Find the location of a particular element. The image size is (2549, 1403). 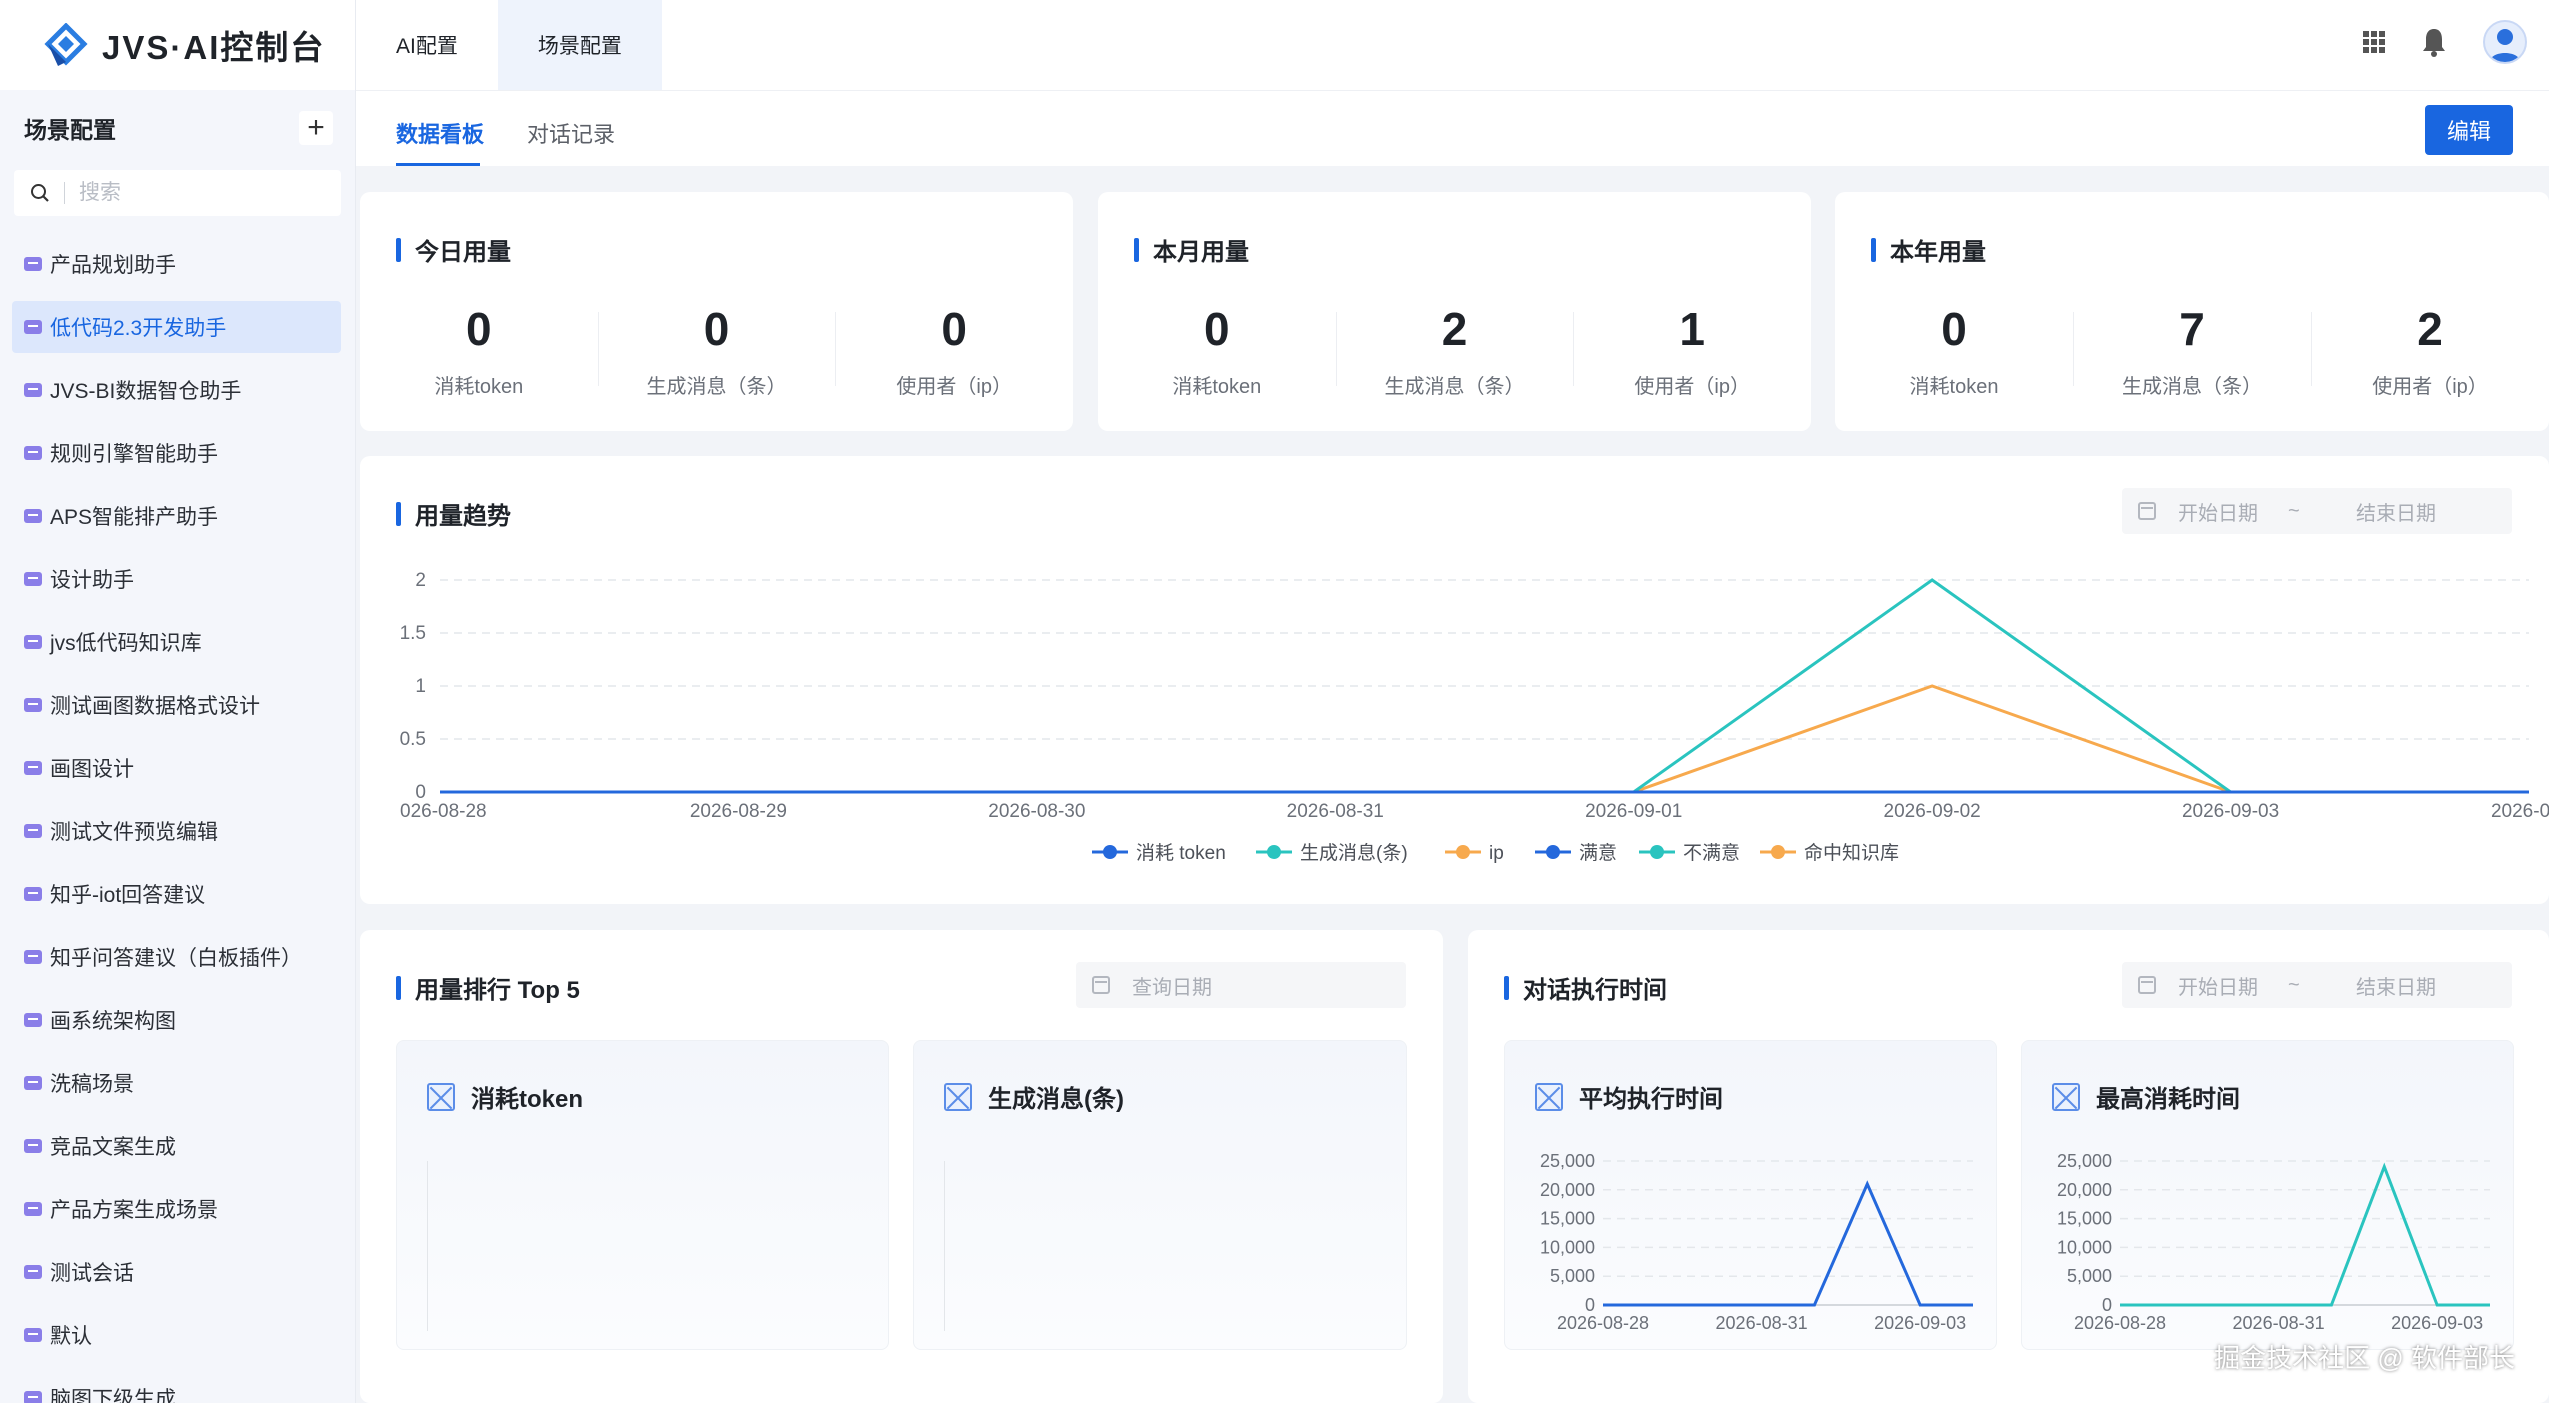

usage-stats: 0 消耗token 7 生成消息（条） 2 使用者（ip） is located at coordinates (2192, 350).